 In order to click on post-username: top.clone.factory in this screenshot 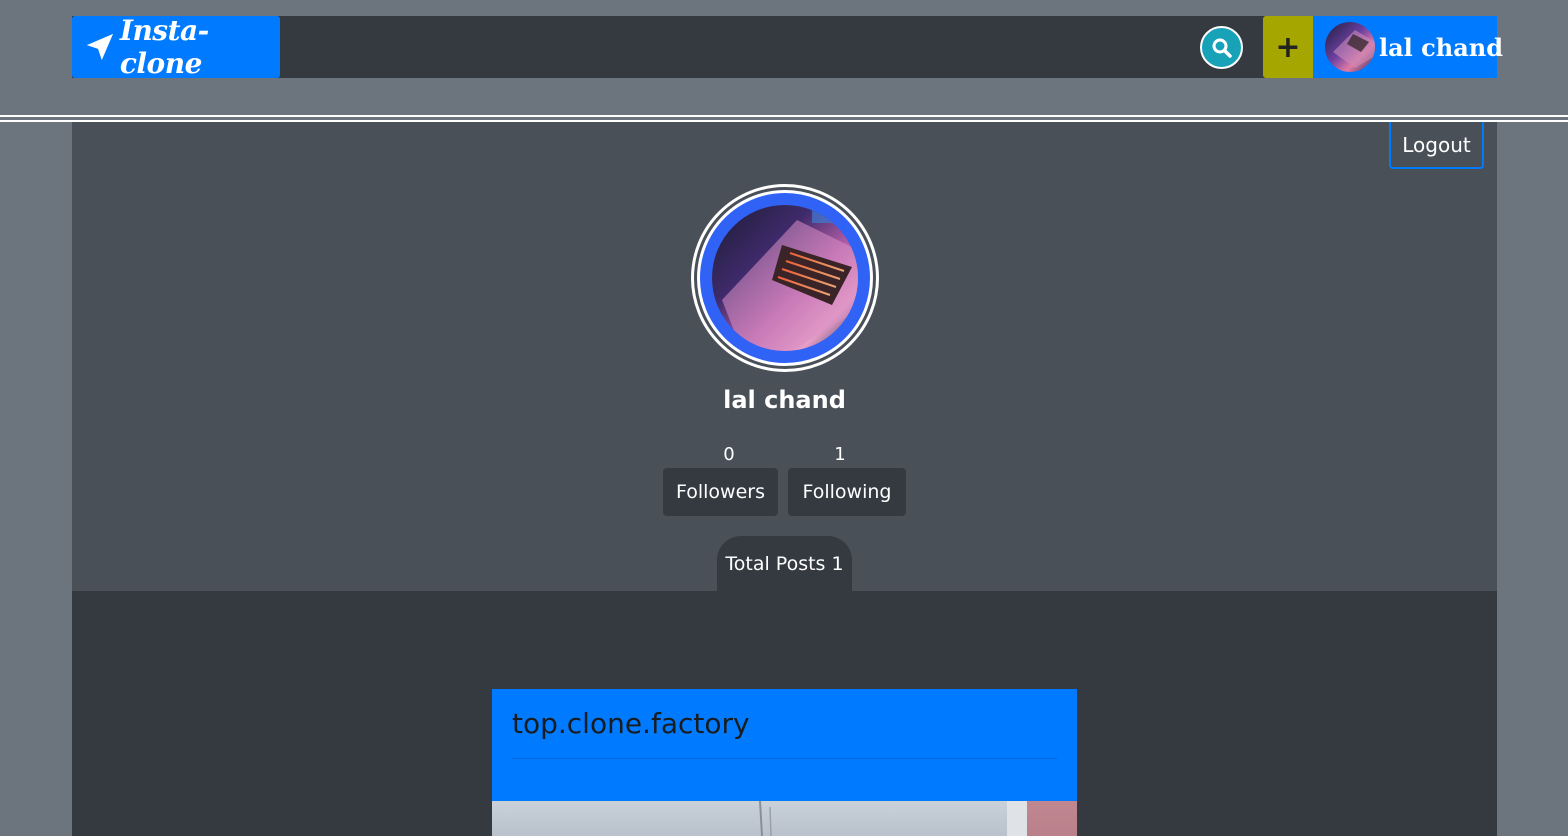, I will do `click(631, 723)`.